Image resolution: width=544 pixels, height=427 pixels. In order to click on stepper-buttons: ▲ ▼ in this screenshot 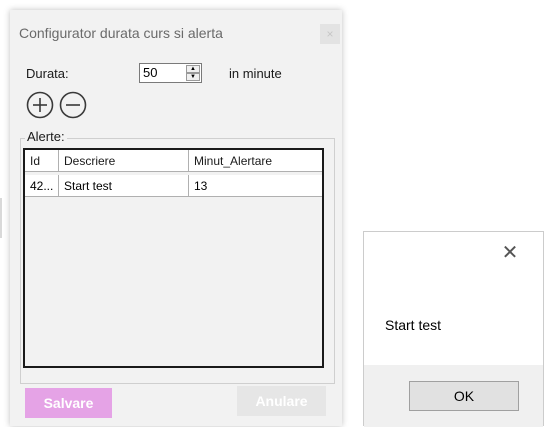, I will do `click(193, 73)`.